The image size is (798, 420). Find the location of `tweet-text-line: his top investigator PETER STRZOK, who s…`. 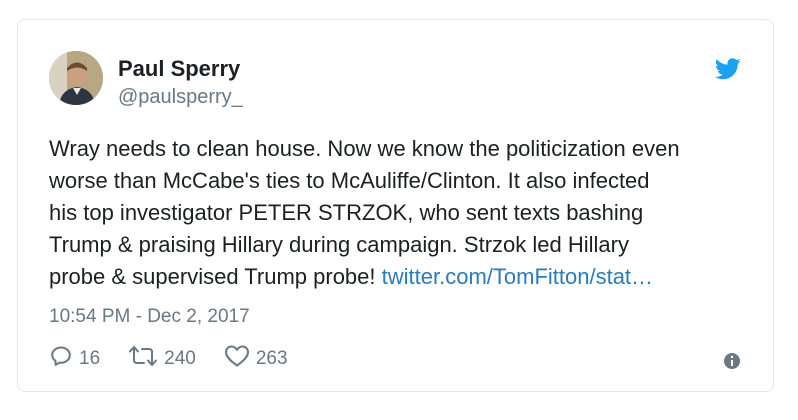

tweet-text-line: his top investigator PETER STRZOK, who s… is located at coordinates (346, 212).